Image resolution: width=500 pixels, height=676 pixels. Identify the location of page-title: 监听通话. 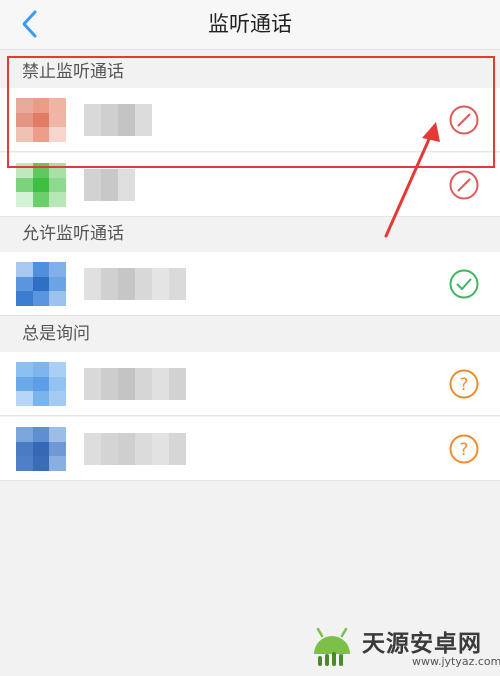
(250, 24).